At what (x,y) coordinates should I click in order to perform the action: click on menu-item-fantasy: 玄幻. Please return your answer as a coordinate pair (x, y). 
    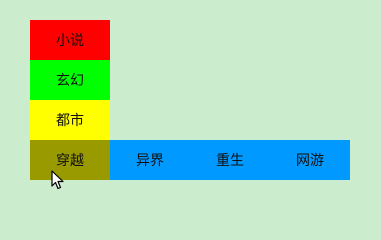
    Looking at the image, I should click on (70, 80).